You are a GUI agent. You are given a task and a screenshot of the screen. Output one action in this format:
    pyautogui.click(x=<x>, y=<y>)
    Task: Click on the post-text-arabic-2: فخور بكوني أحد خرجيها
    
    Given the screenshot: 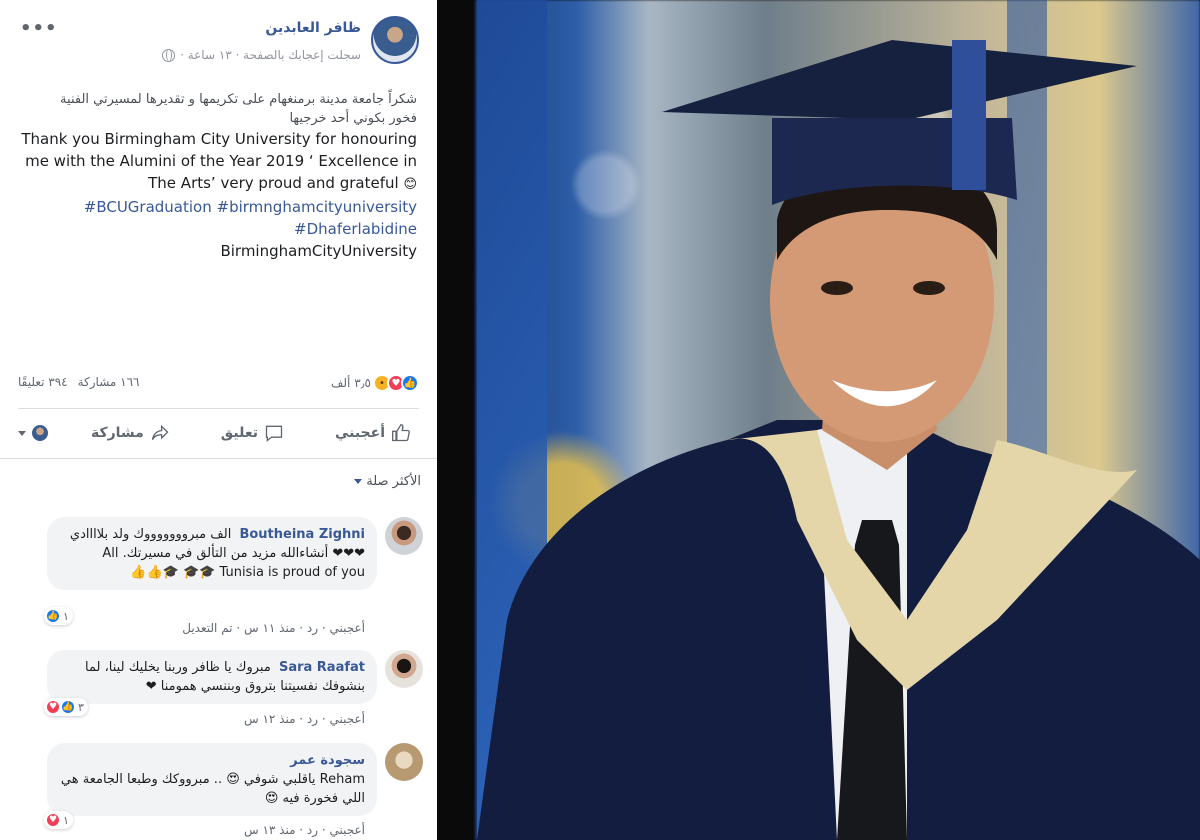 What is the action you would take?
    pyautogui.click(x=353, y=118)
    